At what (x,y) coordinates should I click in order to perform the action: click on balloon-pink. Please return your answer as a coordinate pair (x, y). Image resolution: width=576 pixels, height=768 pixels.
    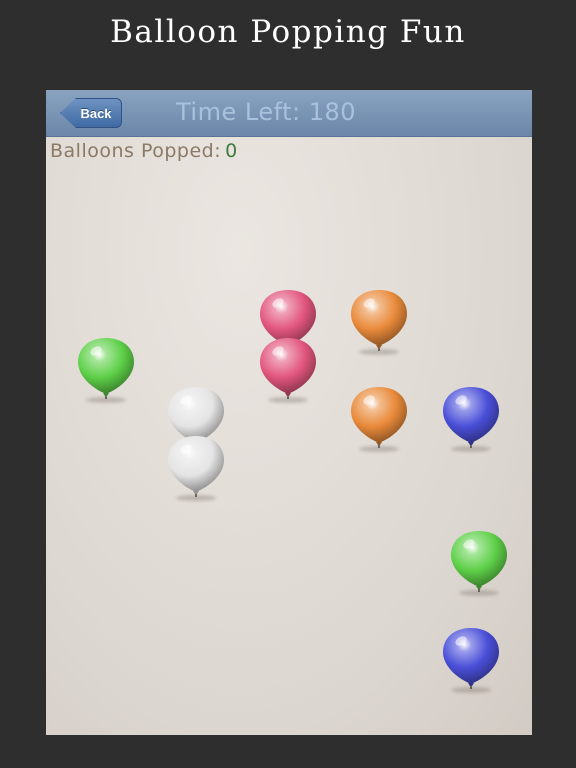
    Looking at the image, I should click on (288, 367).